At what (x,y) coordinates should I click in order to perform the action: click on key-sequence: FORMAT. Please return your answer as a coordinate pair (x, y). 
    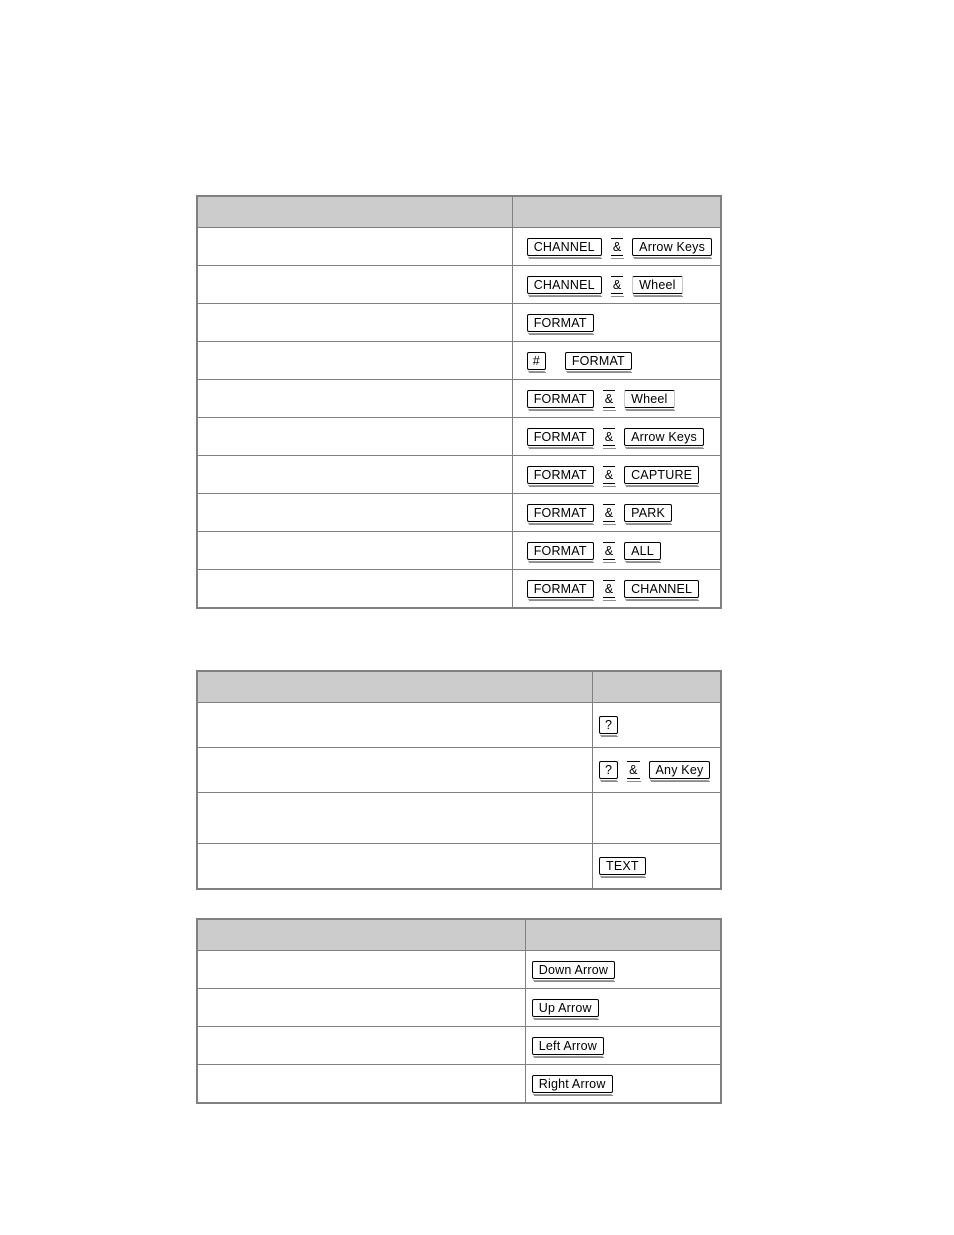
    Looking at the image, I should click on (623, 324).